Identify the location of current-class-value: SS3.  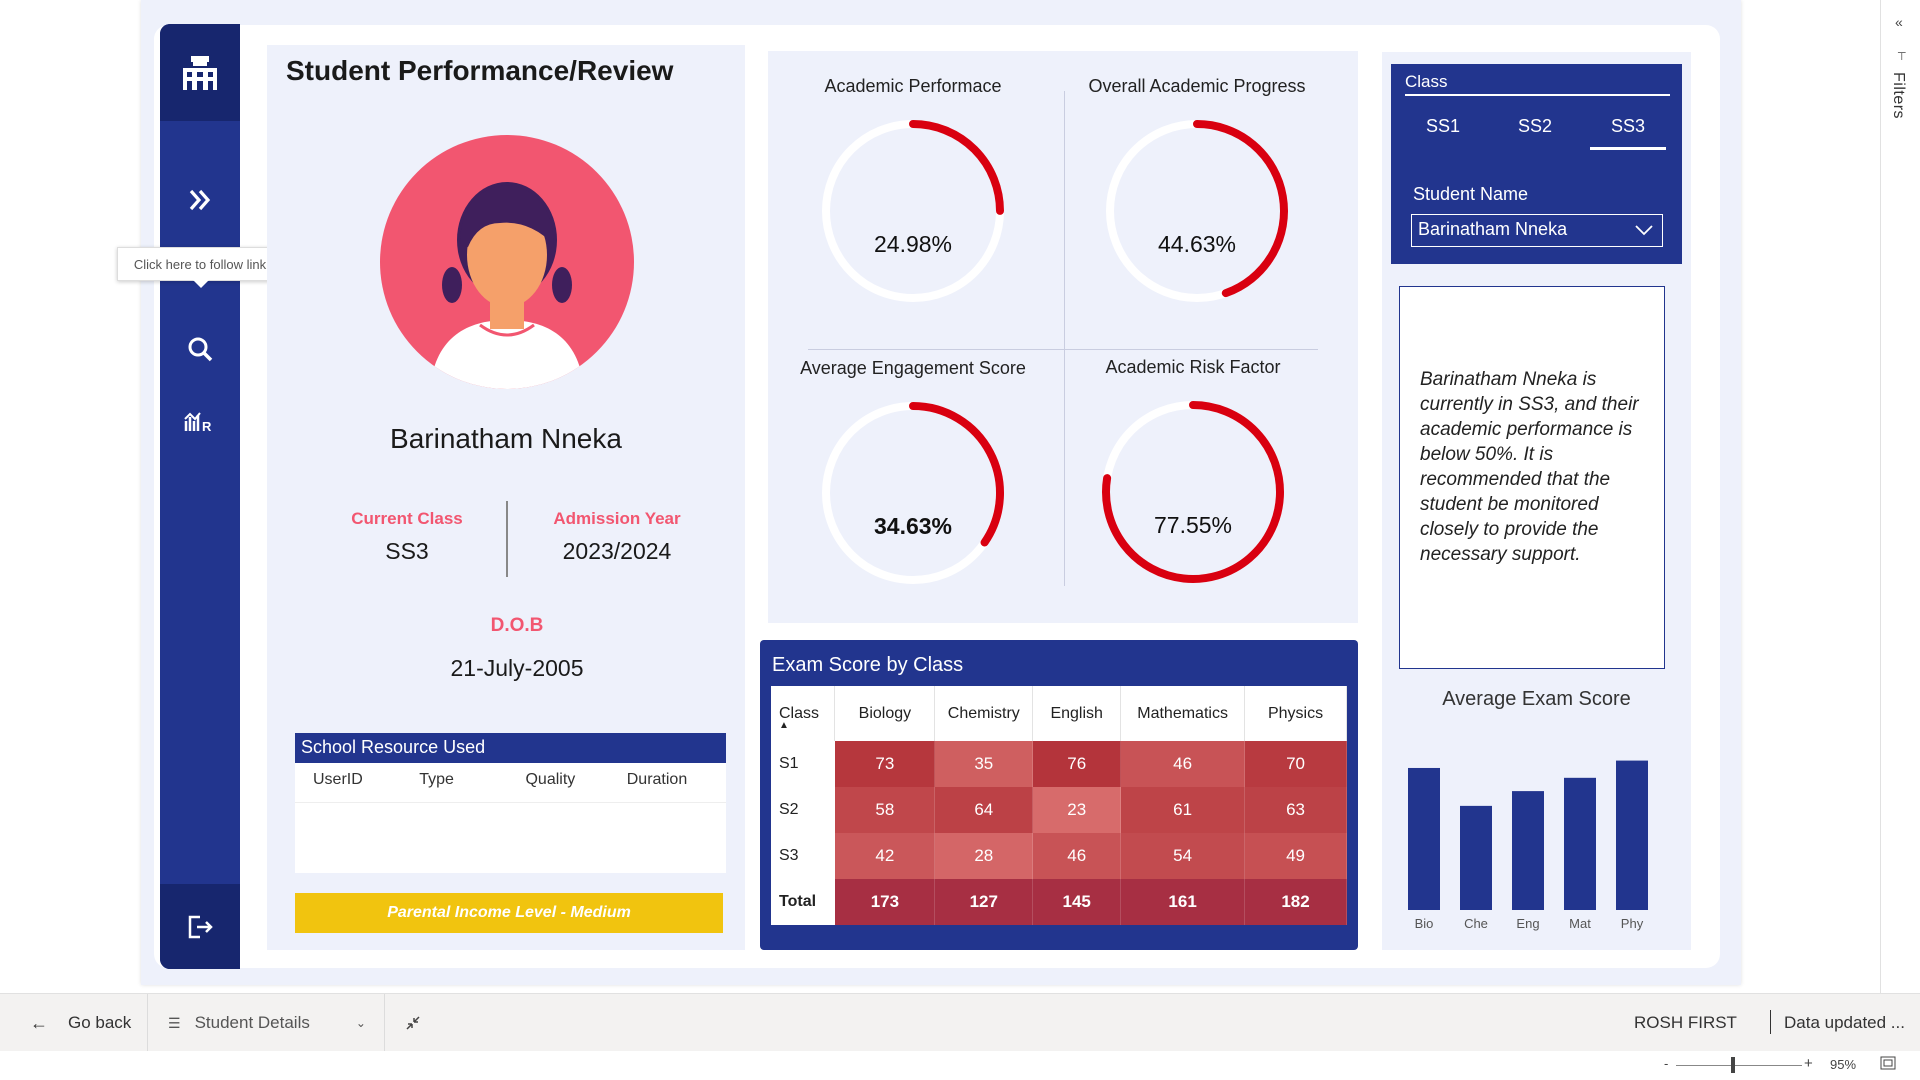
(407, 551).